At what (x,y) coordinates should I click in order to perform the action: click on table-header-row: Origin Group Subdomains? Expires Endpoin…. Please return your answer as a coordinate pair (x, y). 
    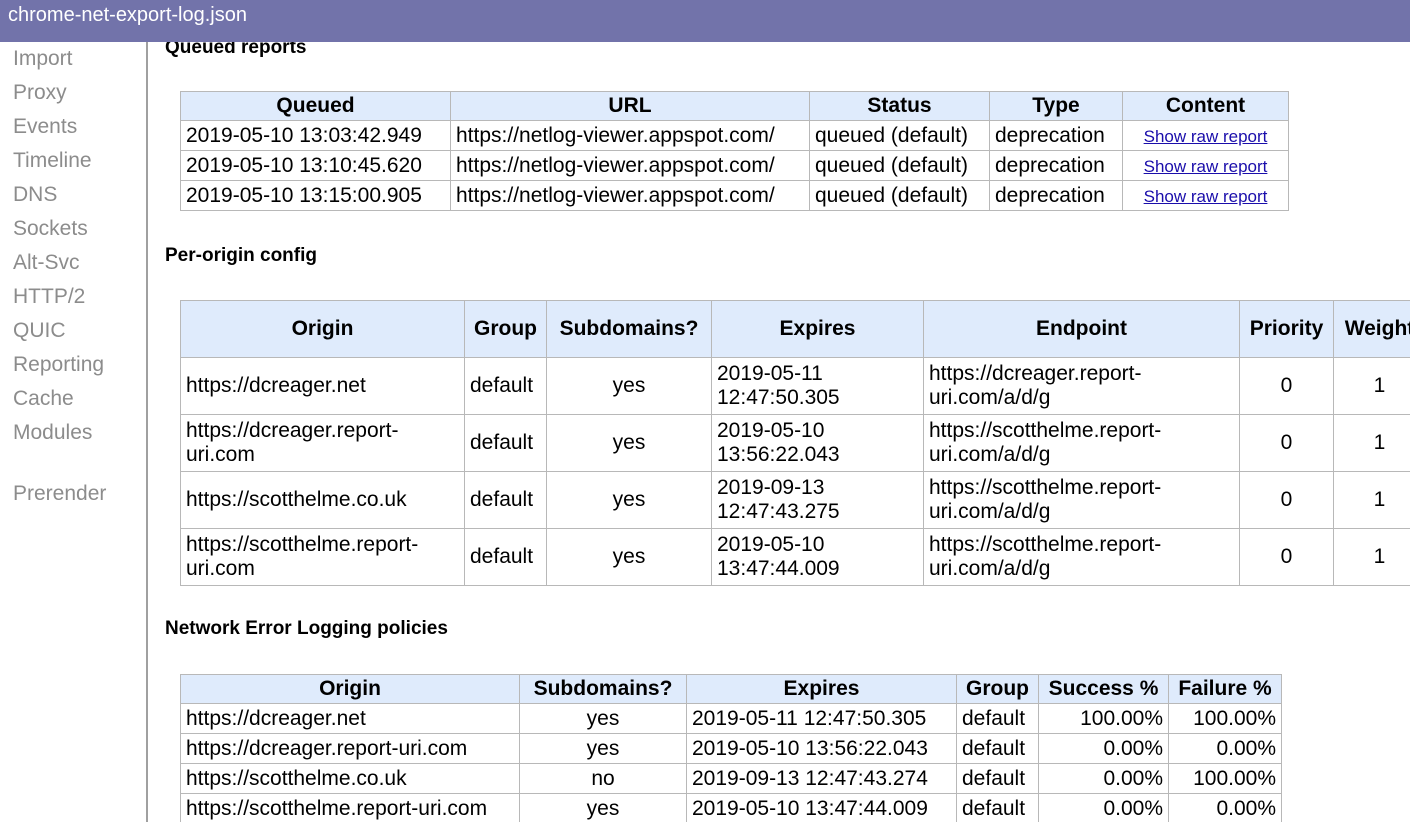
    Looking at the image, I should click on (795, 329).